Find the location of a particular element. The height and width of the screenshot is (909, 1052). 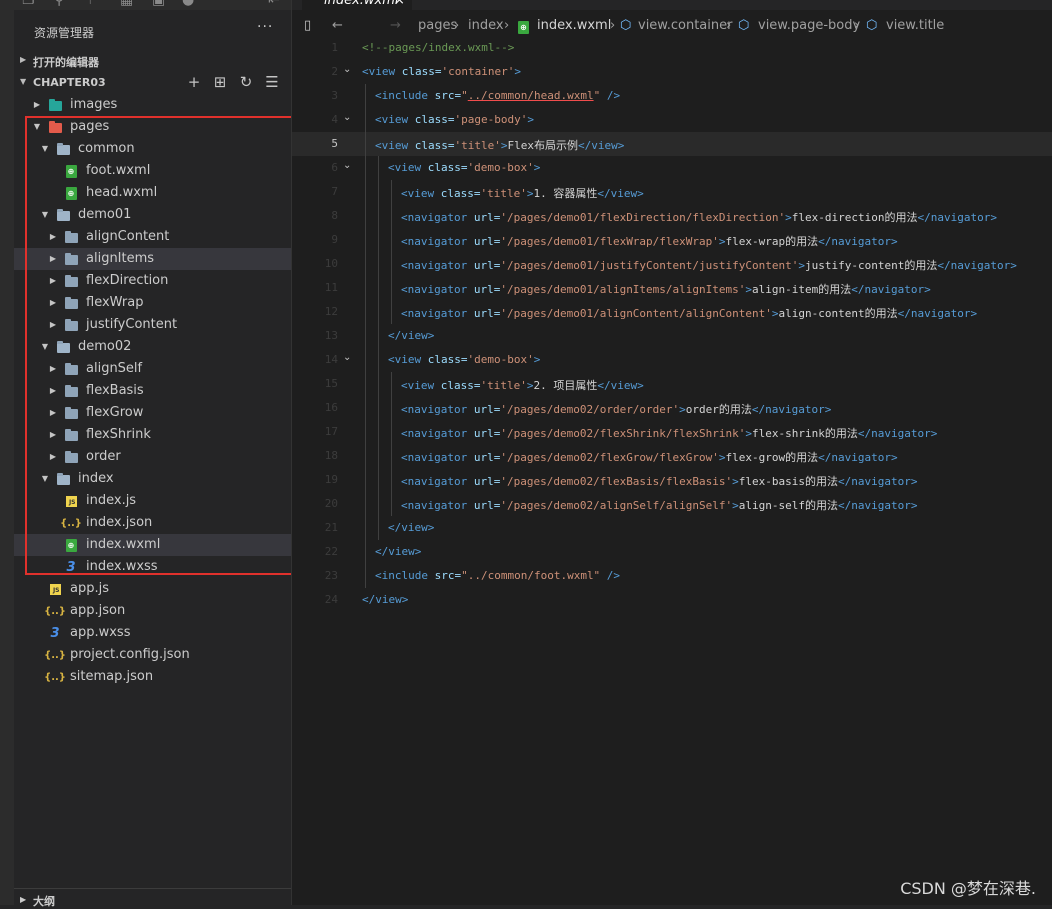

code-line: 7 <view class='title'>1. 容器属性</view> is located at coordinates (672, 192).